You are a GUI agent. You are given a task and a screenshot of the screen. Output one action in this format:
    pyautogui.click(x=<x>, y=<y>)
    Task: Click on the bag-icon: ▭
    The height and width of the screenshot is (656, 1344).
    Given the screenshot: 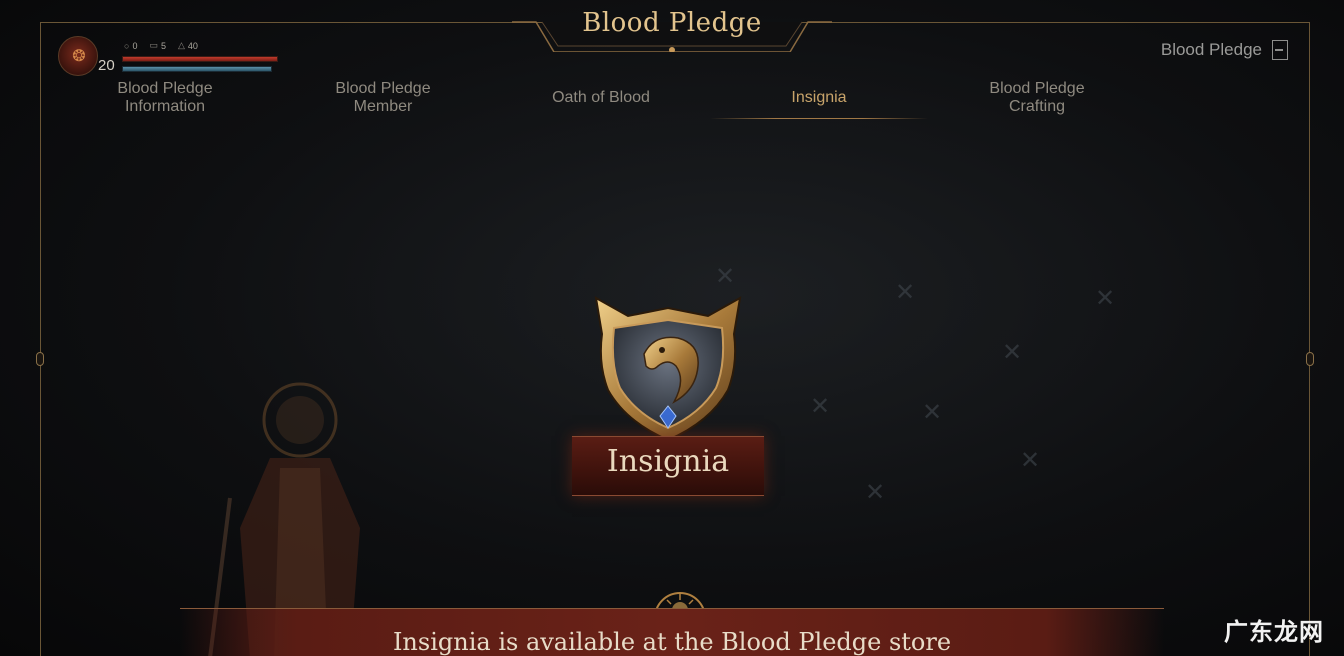 What is the action you would take?
    pyautogui.click(x=153, y=45)
    